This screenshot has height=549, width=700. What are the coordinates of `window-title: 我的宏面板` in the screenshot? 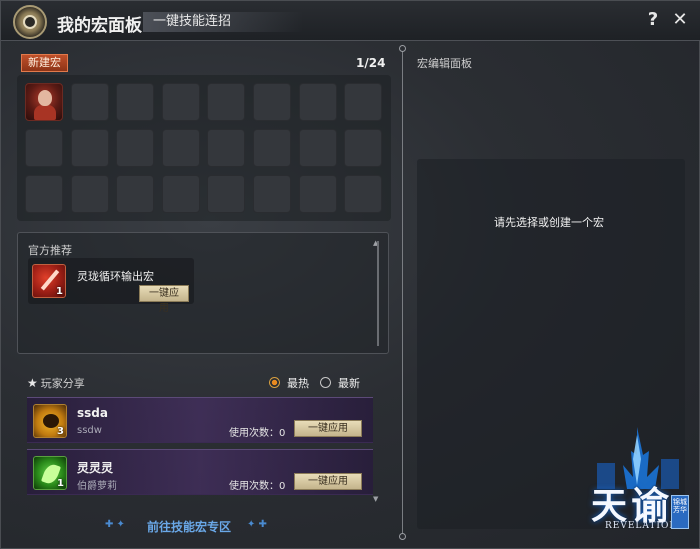 It's located at (99, 26).